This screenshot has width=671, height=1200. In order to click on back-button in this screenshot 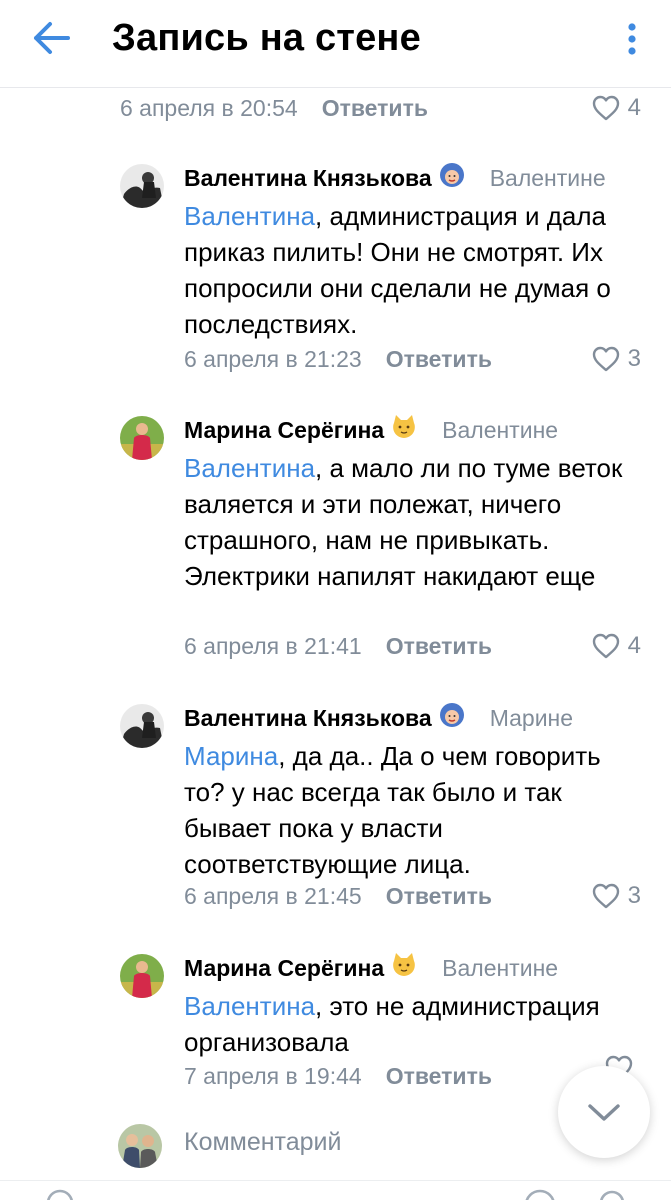, I will do `click(52, 38)`.